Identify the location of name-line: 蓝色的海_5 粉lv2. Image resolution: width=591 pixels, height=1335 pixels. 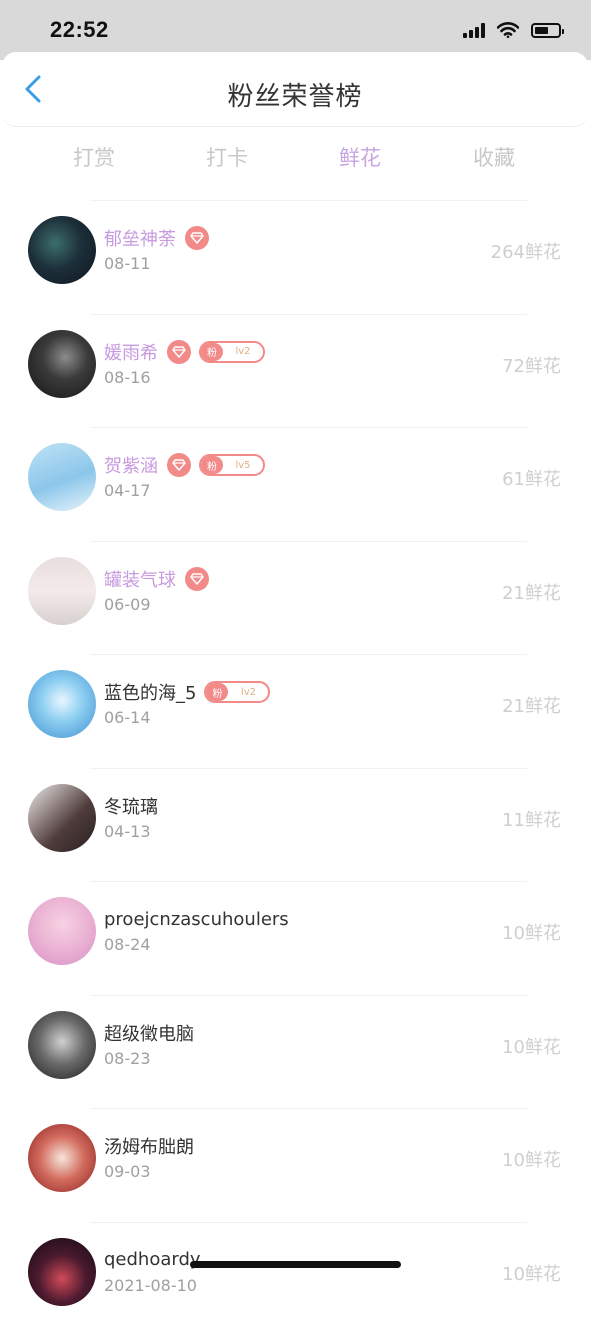
(187, 692).